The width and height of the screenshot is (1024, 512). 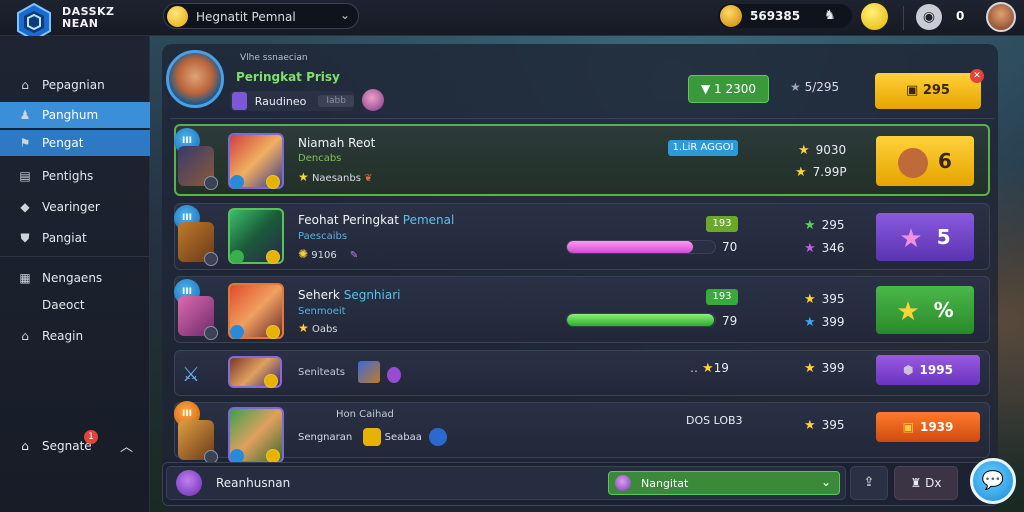 I want to click on search-input: Hegnatit Pemnal ⌄, so click(x=261, y=16).